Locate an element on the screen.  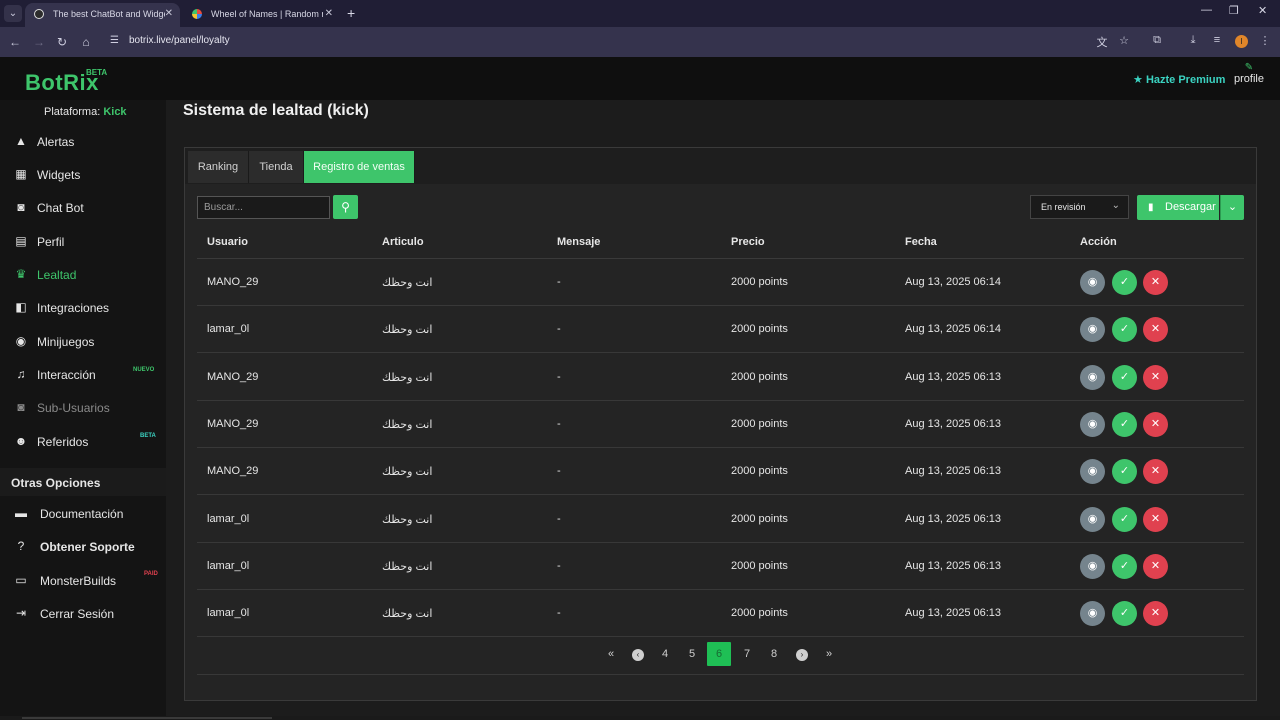
window-close-icon: ✕ is located at coordinates (1262, 10).